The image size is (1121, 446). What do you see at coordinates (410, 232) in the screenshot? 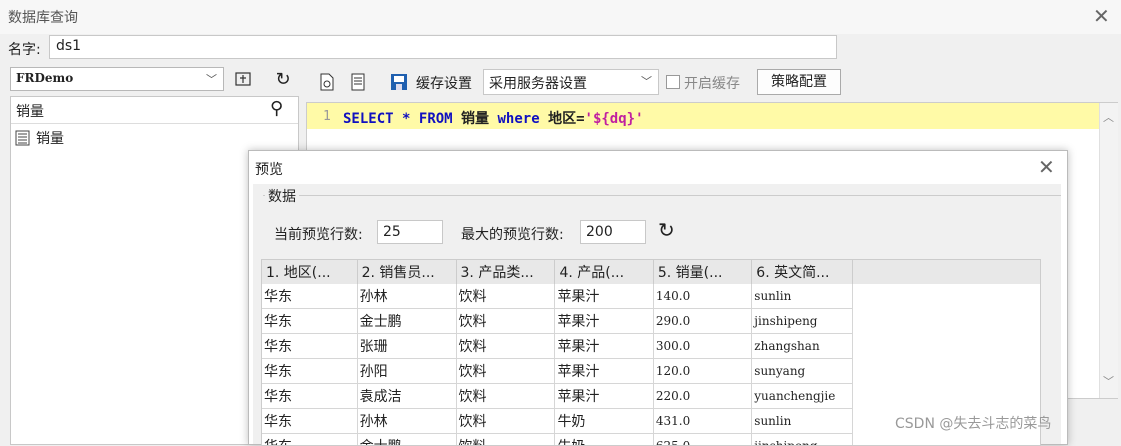
I see `current-rows-input: 25` at bounding box center [410, 232].